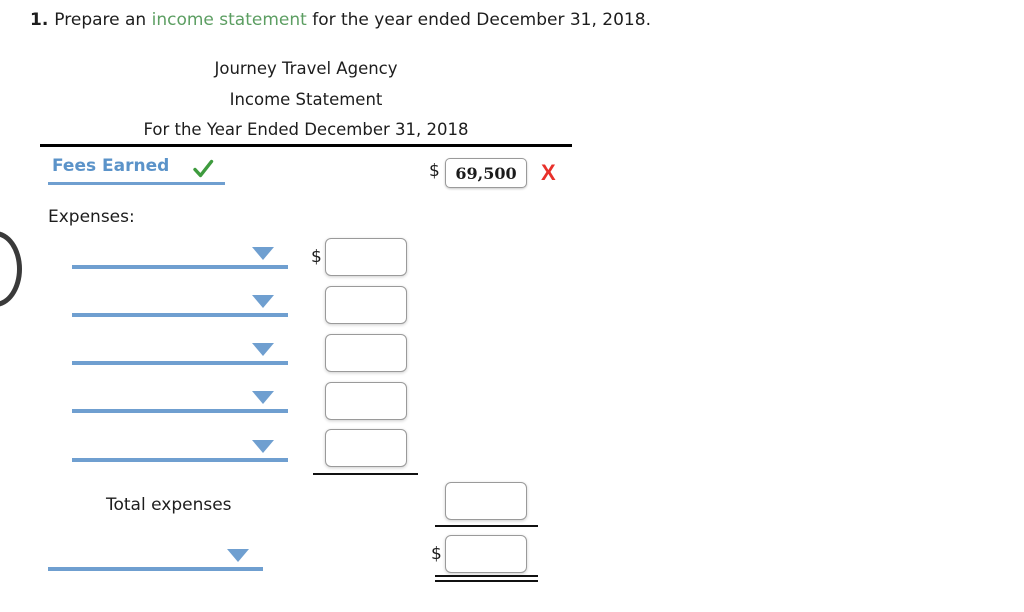  I want to click on net-income-account-select, so click(155, 551).